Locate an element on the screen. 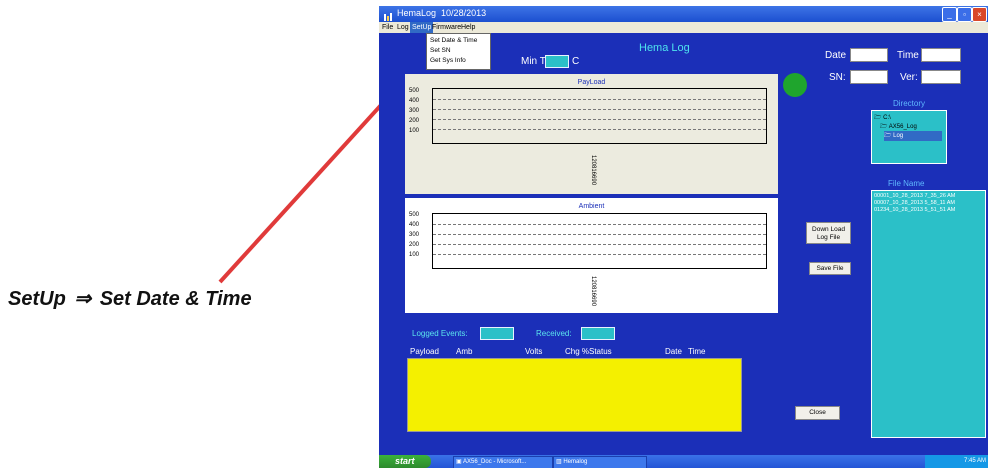 The image size is (988, 468). file-name-label: File Name is located at coordinates (906, 183).